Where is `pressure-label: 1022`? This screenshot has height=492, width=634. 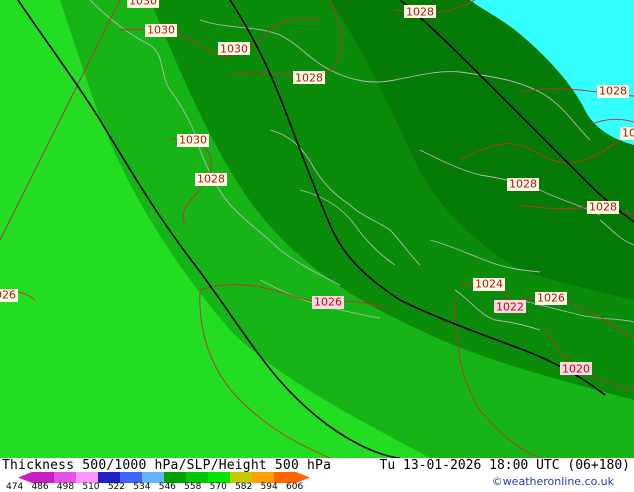 pressure-label: 1022 is located at coordinates (510, 307).